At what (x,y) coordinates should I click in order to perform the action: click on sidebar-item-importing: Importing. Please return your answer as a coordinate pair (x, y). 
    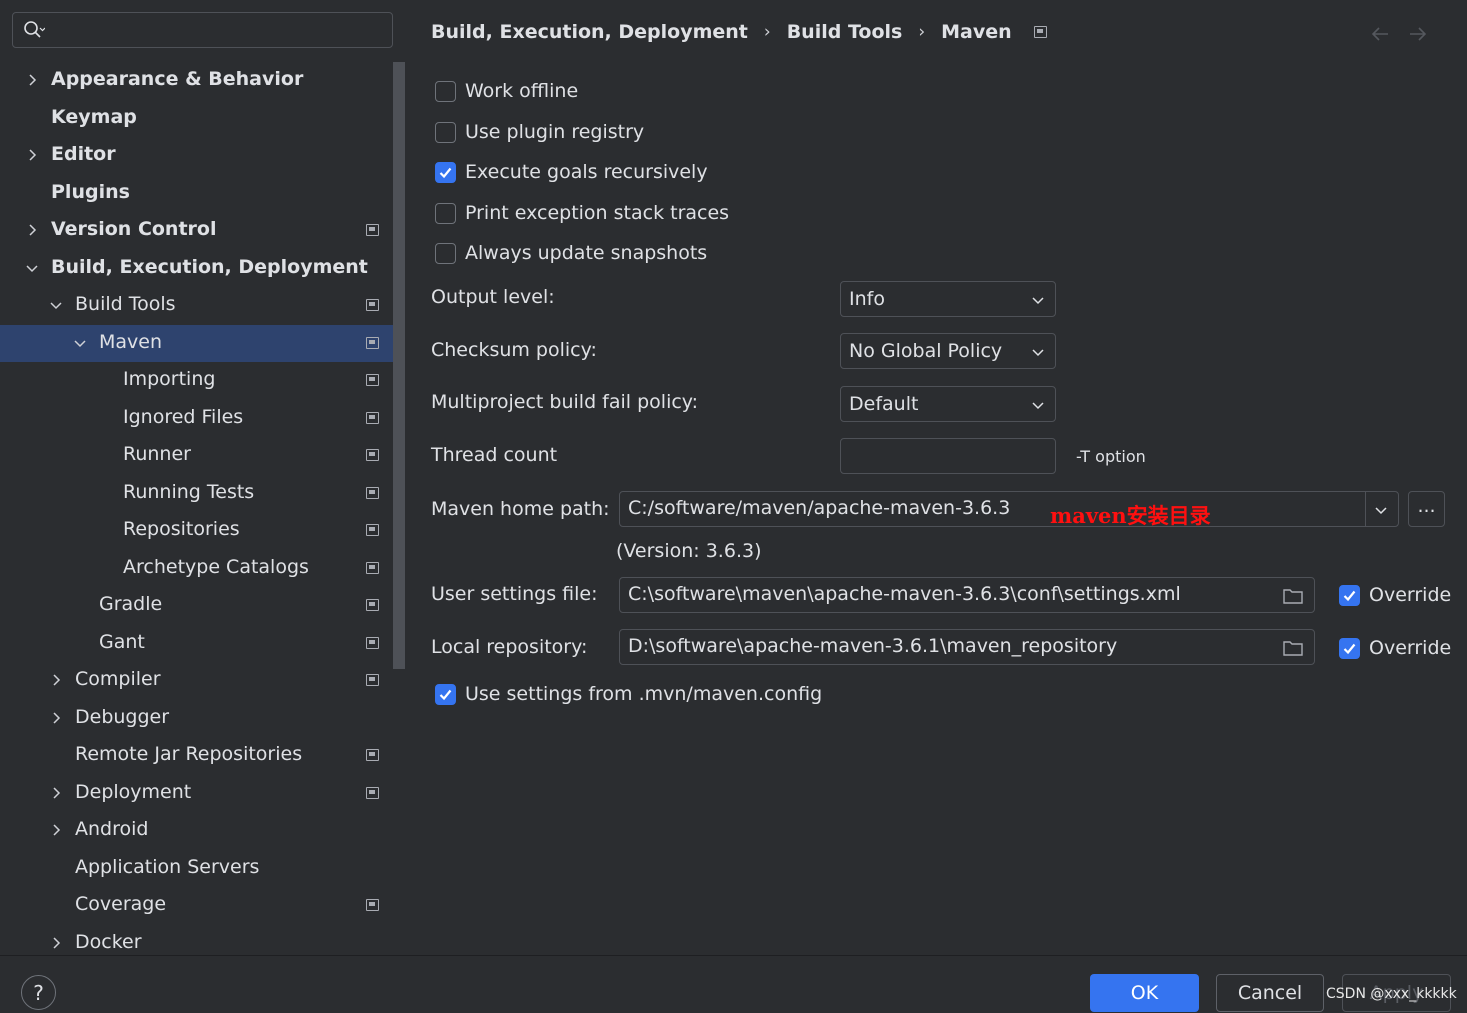
    Looking at the image, I should click on (202, 380).